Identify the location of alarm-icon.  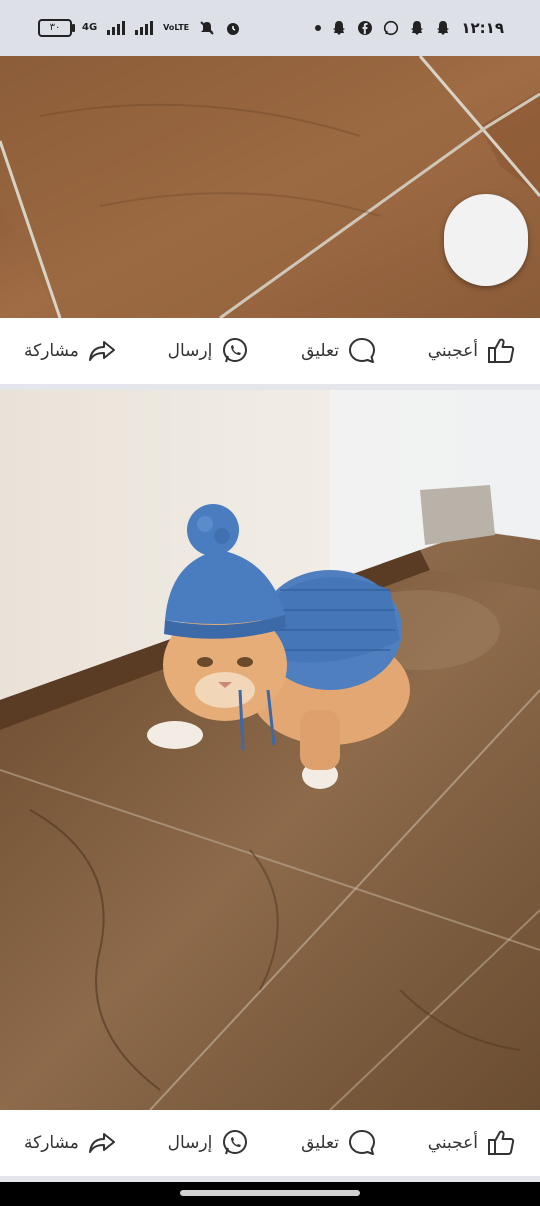
(233, 29).